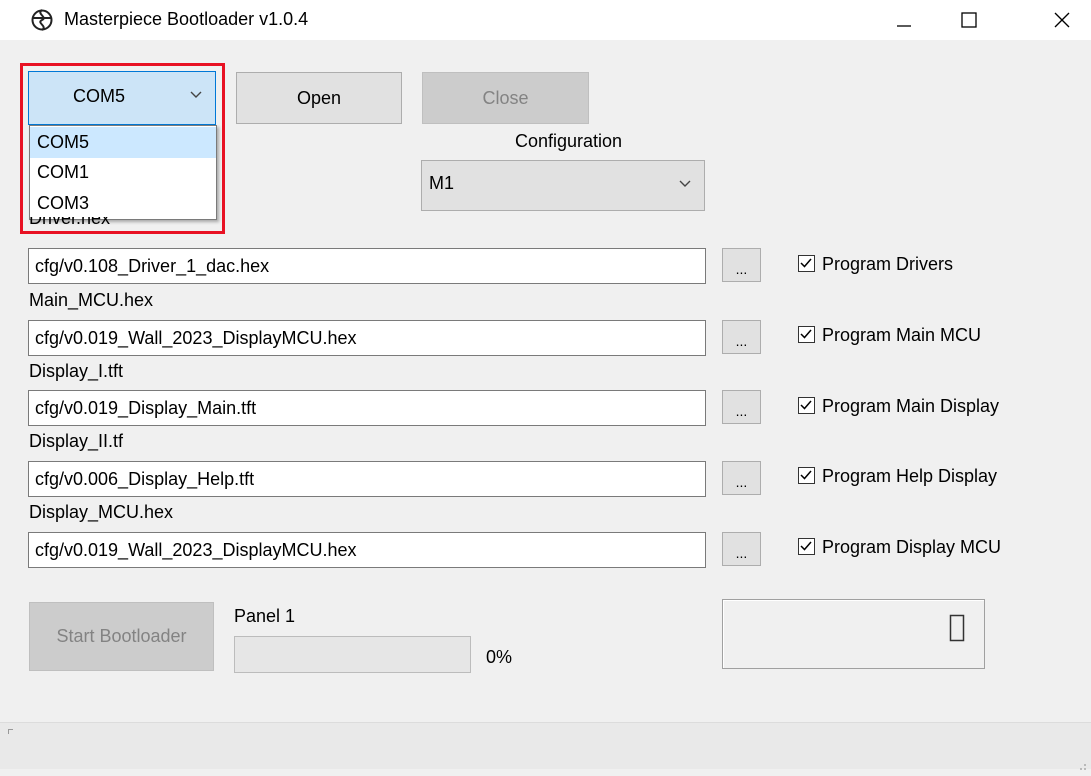 This screenshot has height=776, width=1091. I want to click on configuration-value: M1, so click(442, 183).